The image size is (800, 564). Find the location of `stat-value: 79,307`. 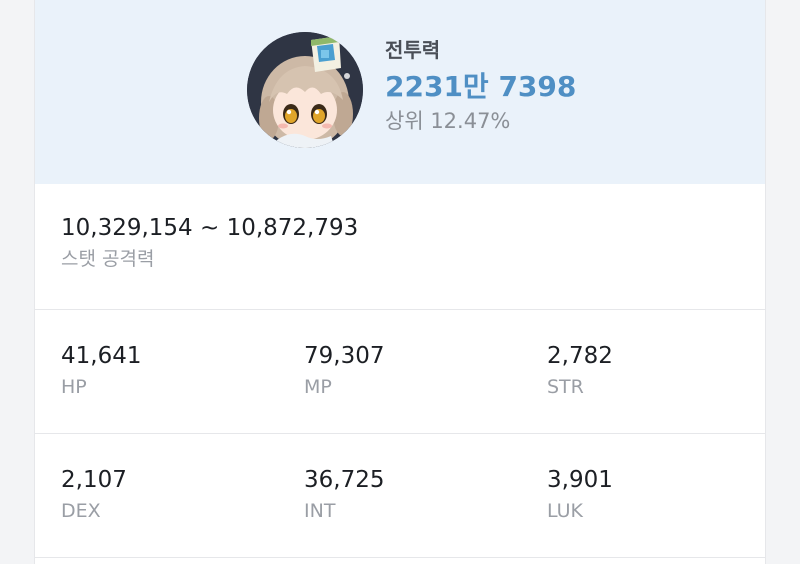

stat-value: 79,307 is located at coordinates (344, 356).